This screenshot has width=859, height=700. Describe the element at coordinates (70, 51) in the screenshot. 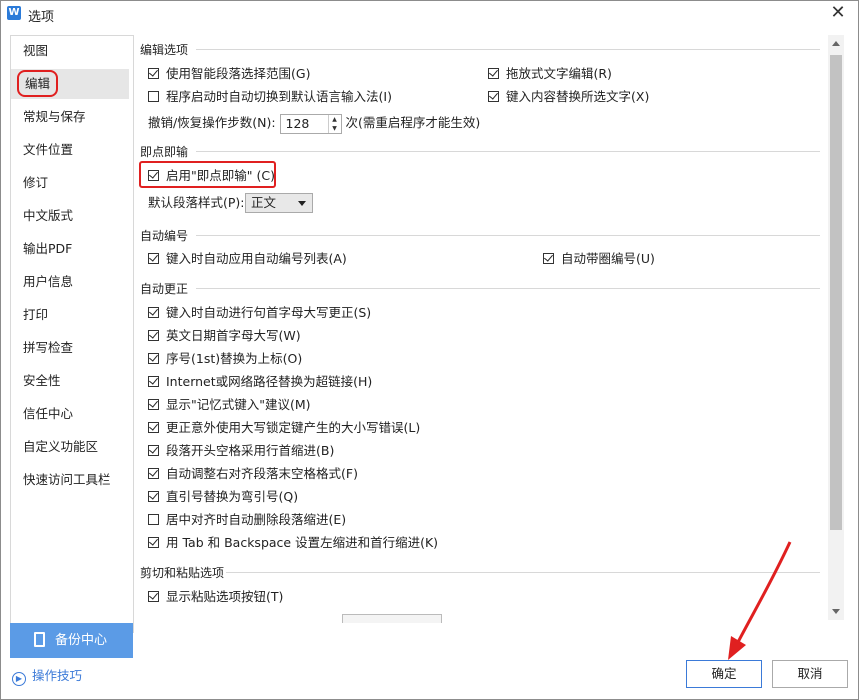

I see `sidebar-item-view: 视图` at that location.